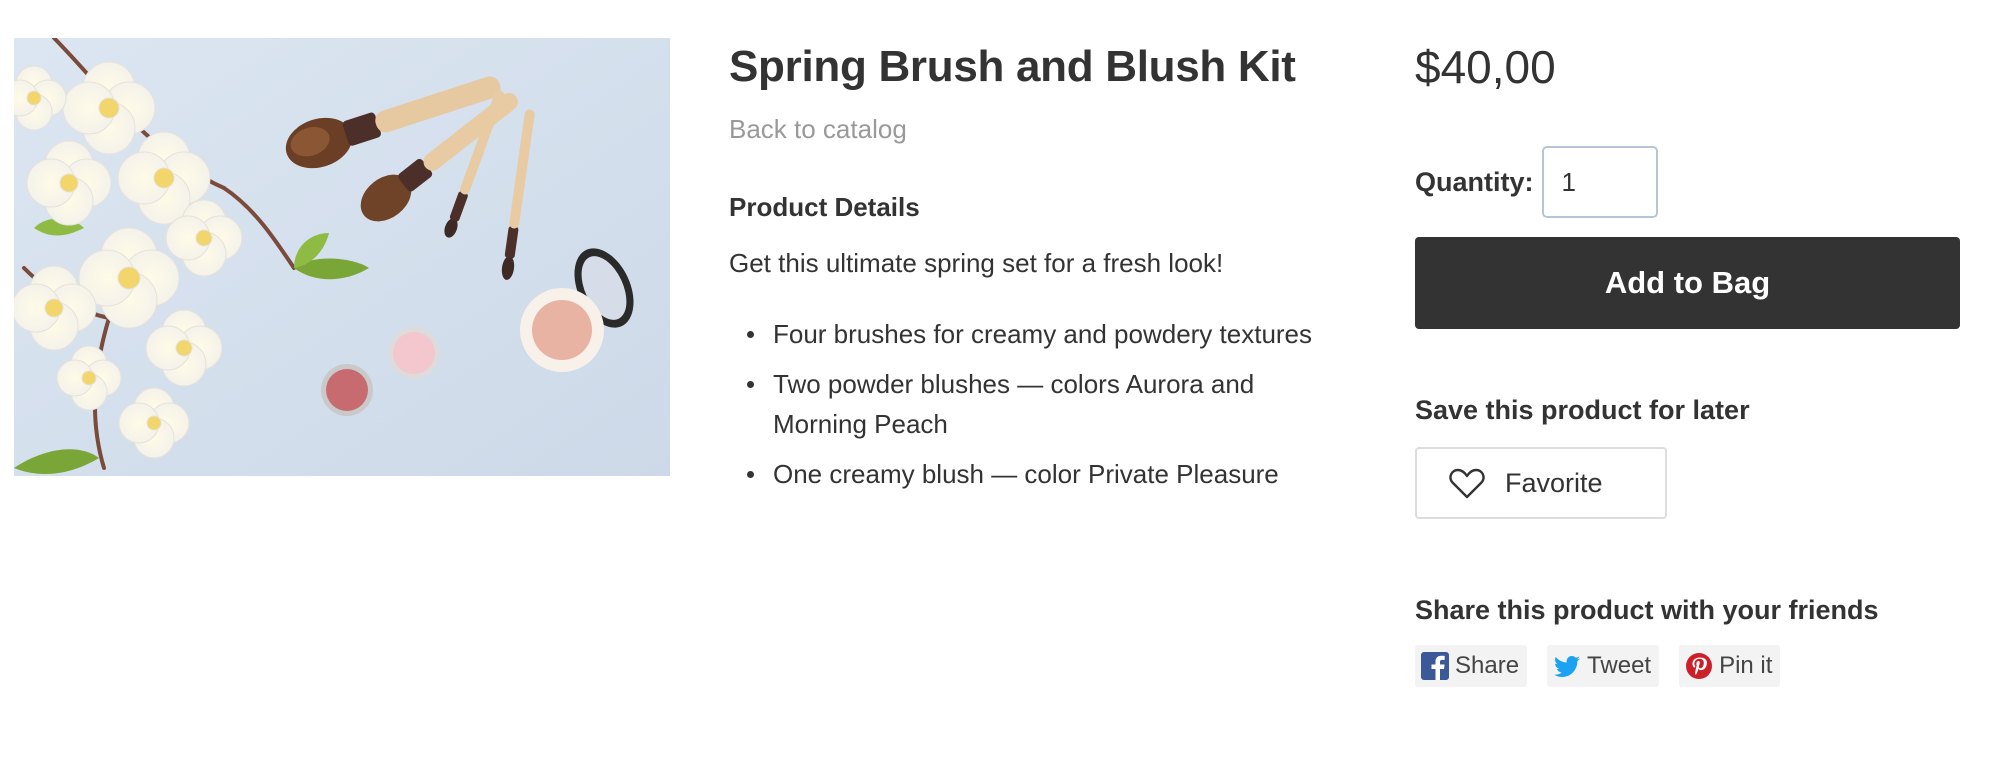 The height and width of the screenshot is (760, 1999). I want to click on add-to-bag-button: Add to Bag, so click(1687, 283).